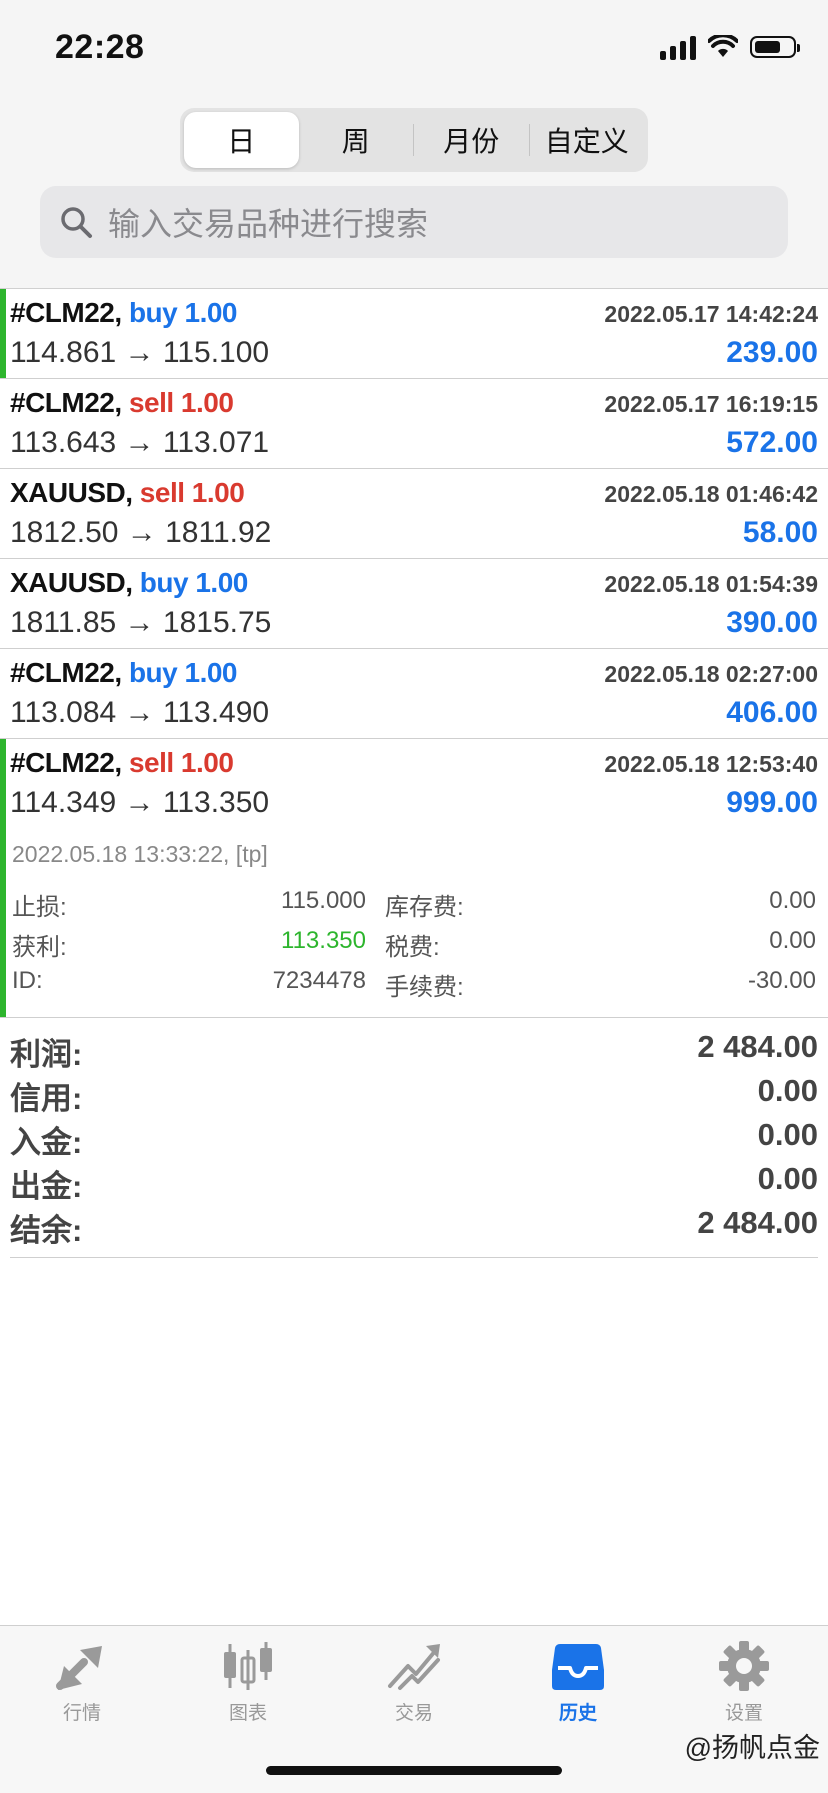 The width and height of the screenshot is (828, 1793). I want to click on tab-week: 周, so click(356, 140).